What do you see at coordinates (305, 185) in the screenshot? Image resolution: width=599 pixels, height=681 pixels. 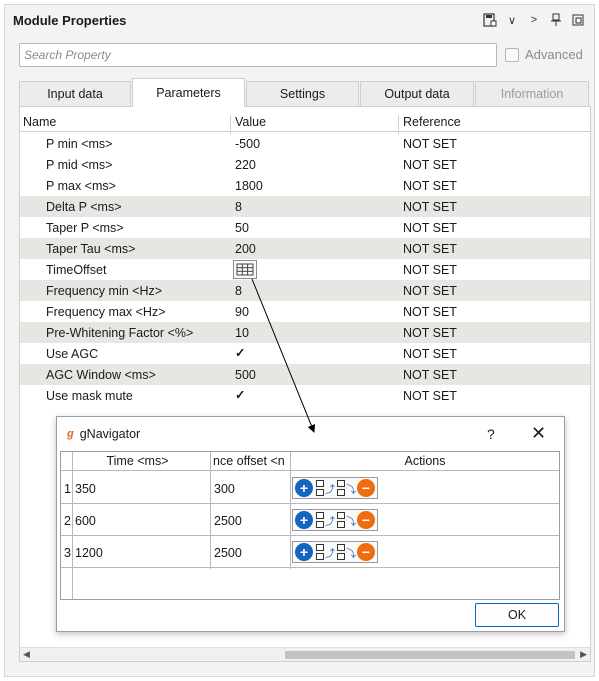 I see `grid-row-p-max: P max <ms> 1800 NOT SET` at bounding box center [305, 185].